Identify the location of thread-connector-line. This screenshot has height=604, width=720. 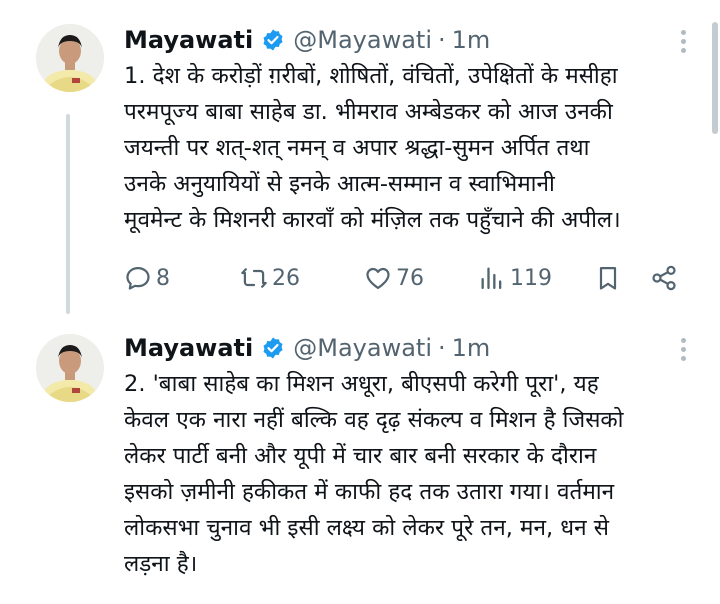
(68, 214).